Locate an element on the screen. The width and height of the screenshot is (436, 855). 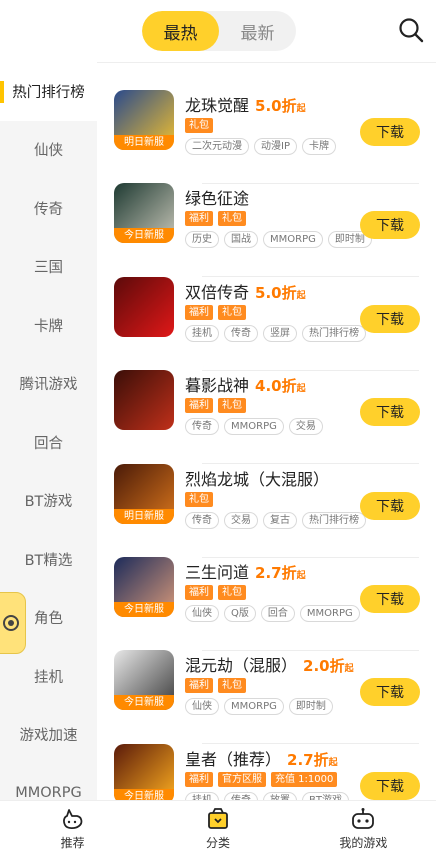
badge-row: 福利 官方区服 充值 1:1000 is located at coordinates (261, 779).